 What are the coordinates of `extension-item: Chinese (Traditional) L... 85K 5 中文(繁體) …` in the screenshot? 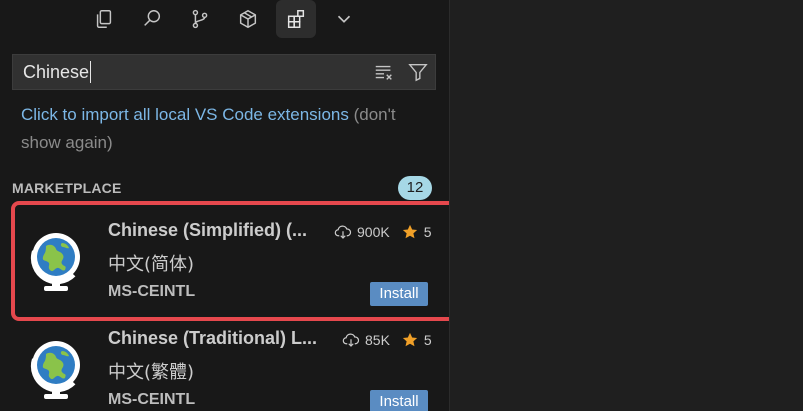 It's located at (231, 362).